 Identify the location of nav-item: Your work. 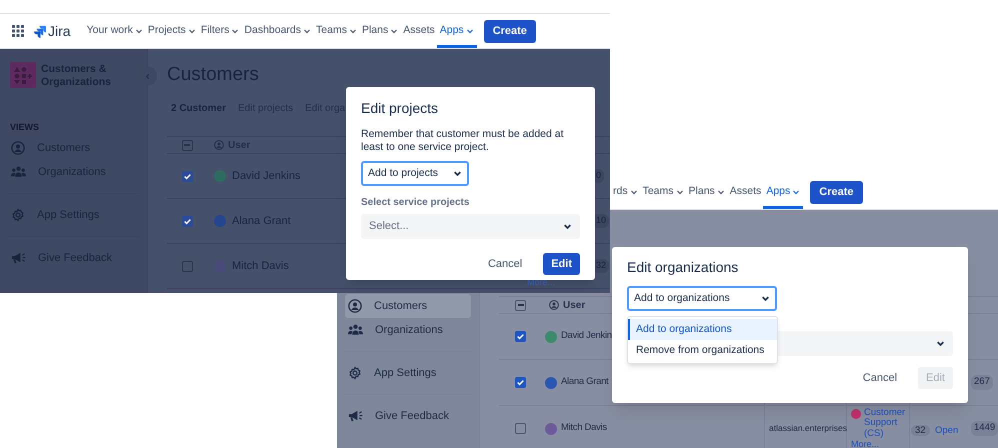
(114, 31).